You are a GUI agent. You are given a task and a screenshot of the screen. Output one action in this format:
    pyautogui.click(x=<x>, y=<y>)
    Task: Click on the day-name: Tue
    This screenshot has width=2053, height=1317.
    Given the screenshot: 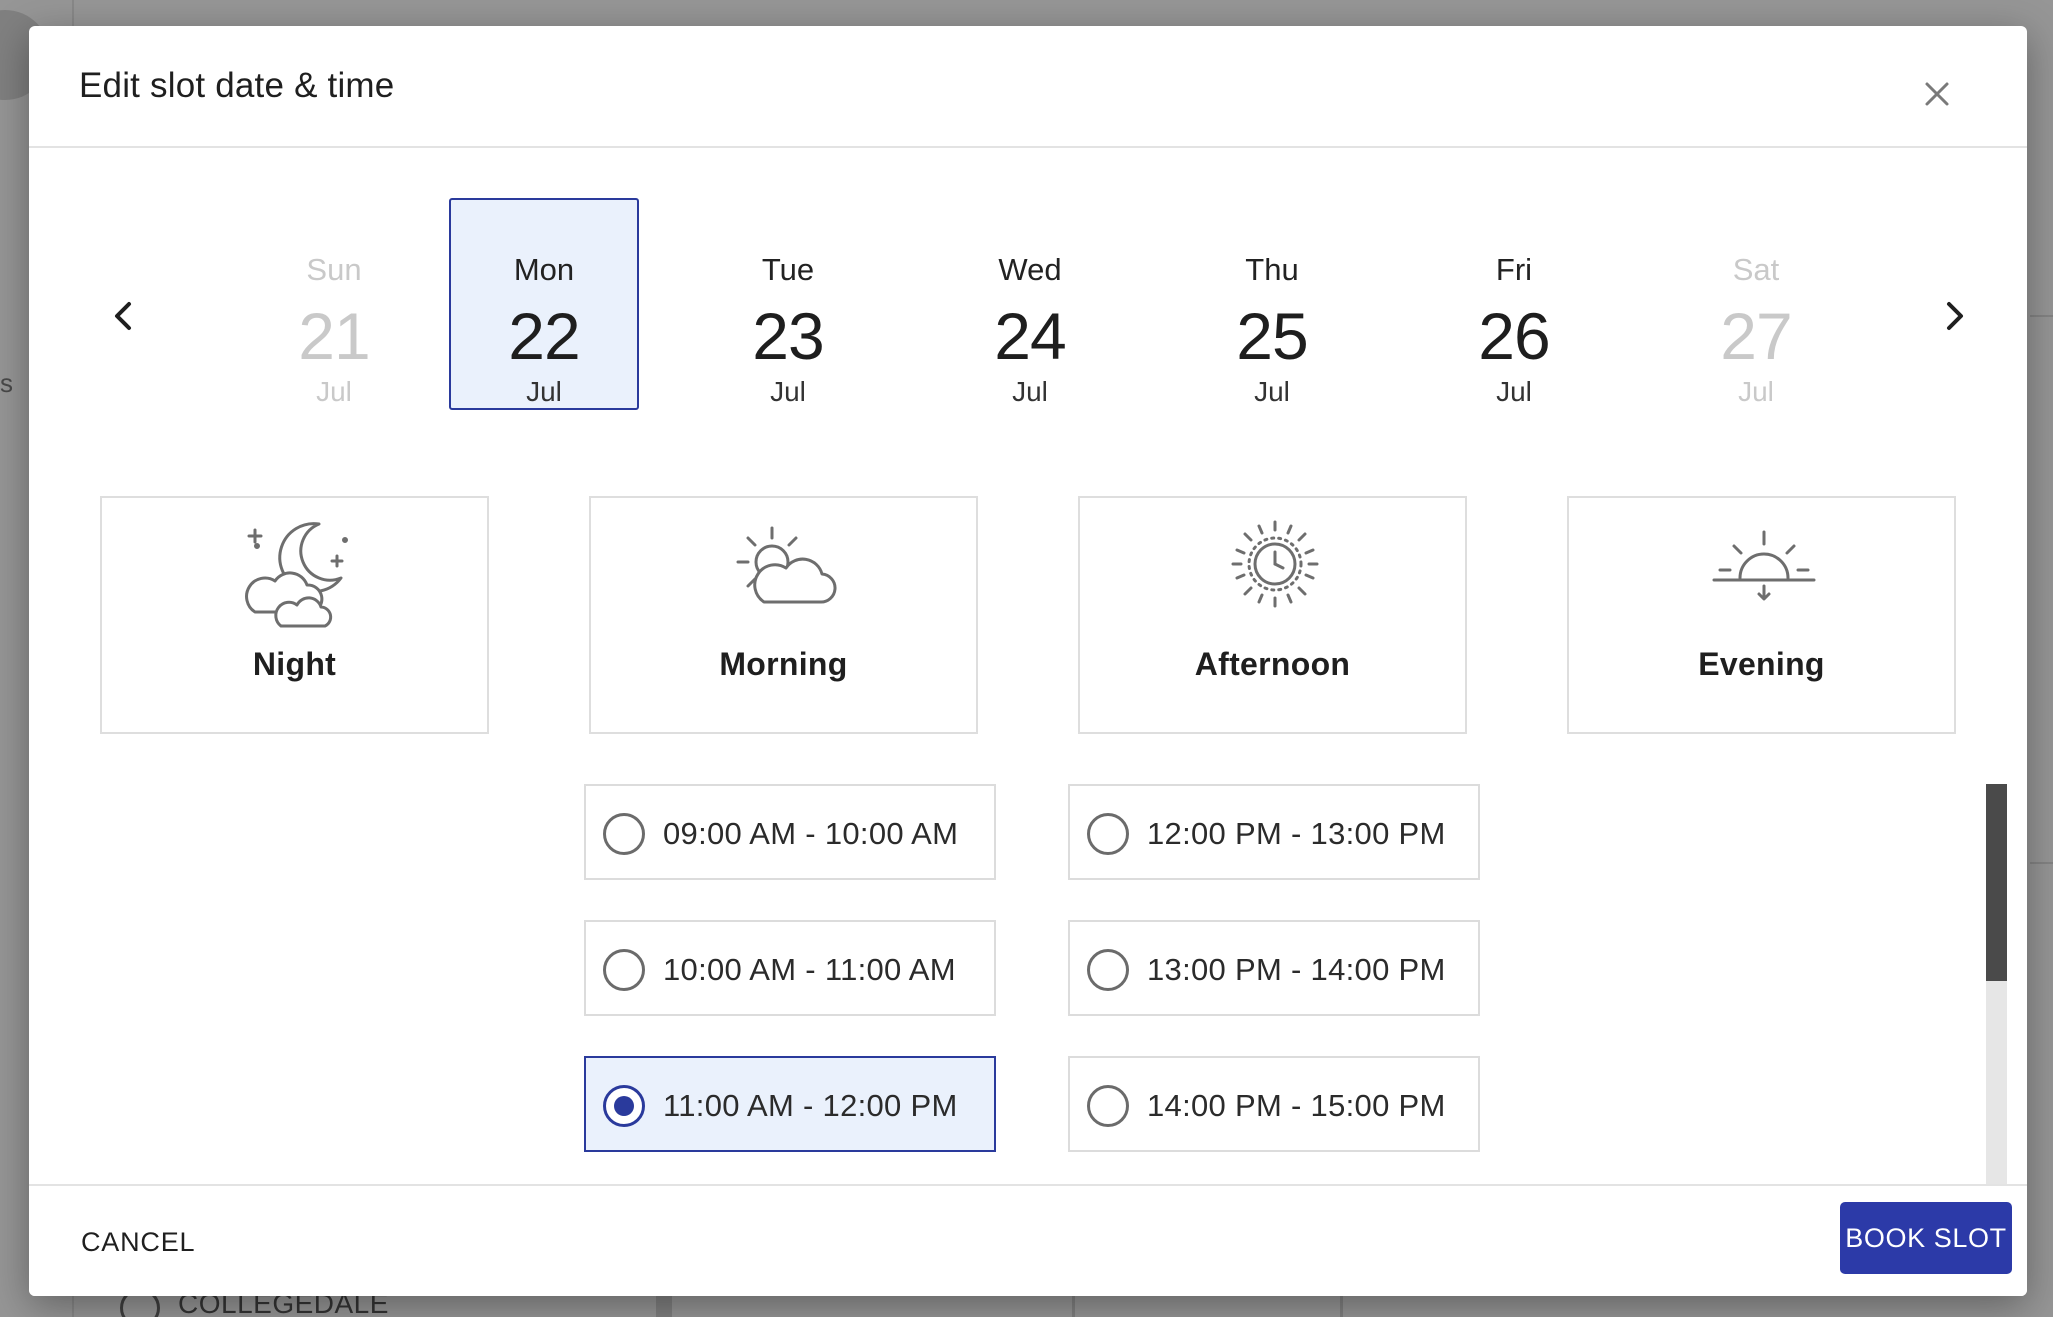 What is the action you would take?
    pyautogui.click(x=788, y=269)
    